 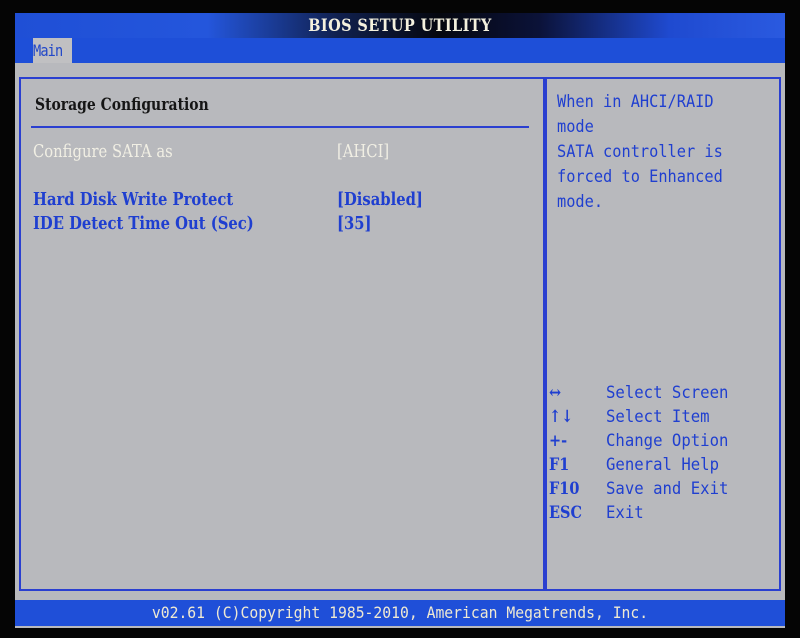 I want to click on key-legend-item: ESC Exit, so click(x=663, y=515).